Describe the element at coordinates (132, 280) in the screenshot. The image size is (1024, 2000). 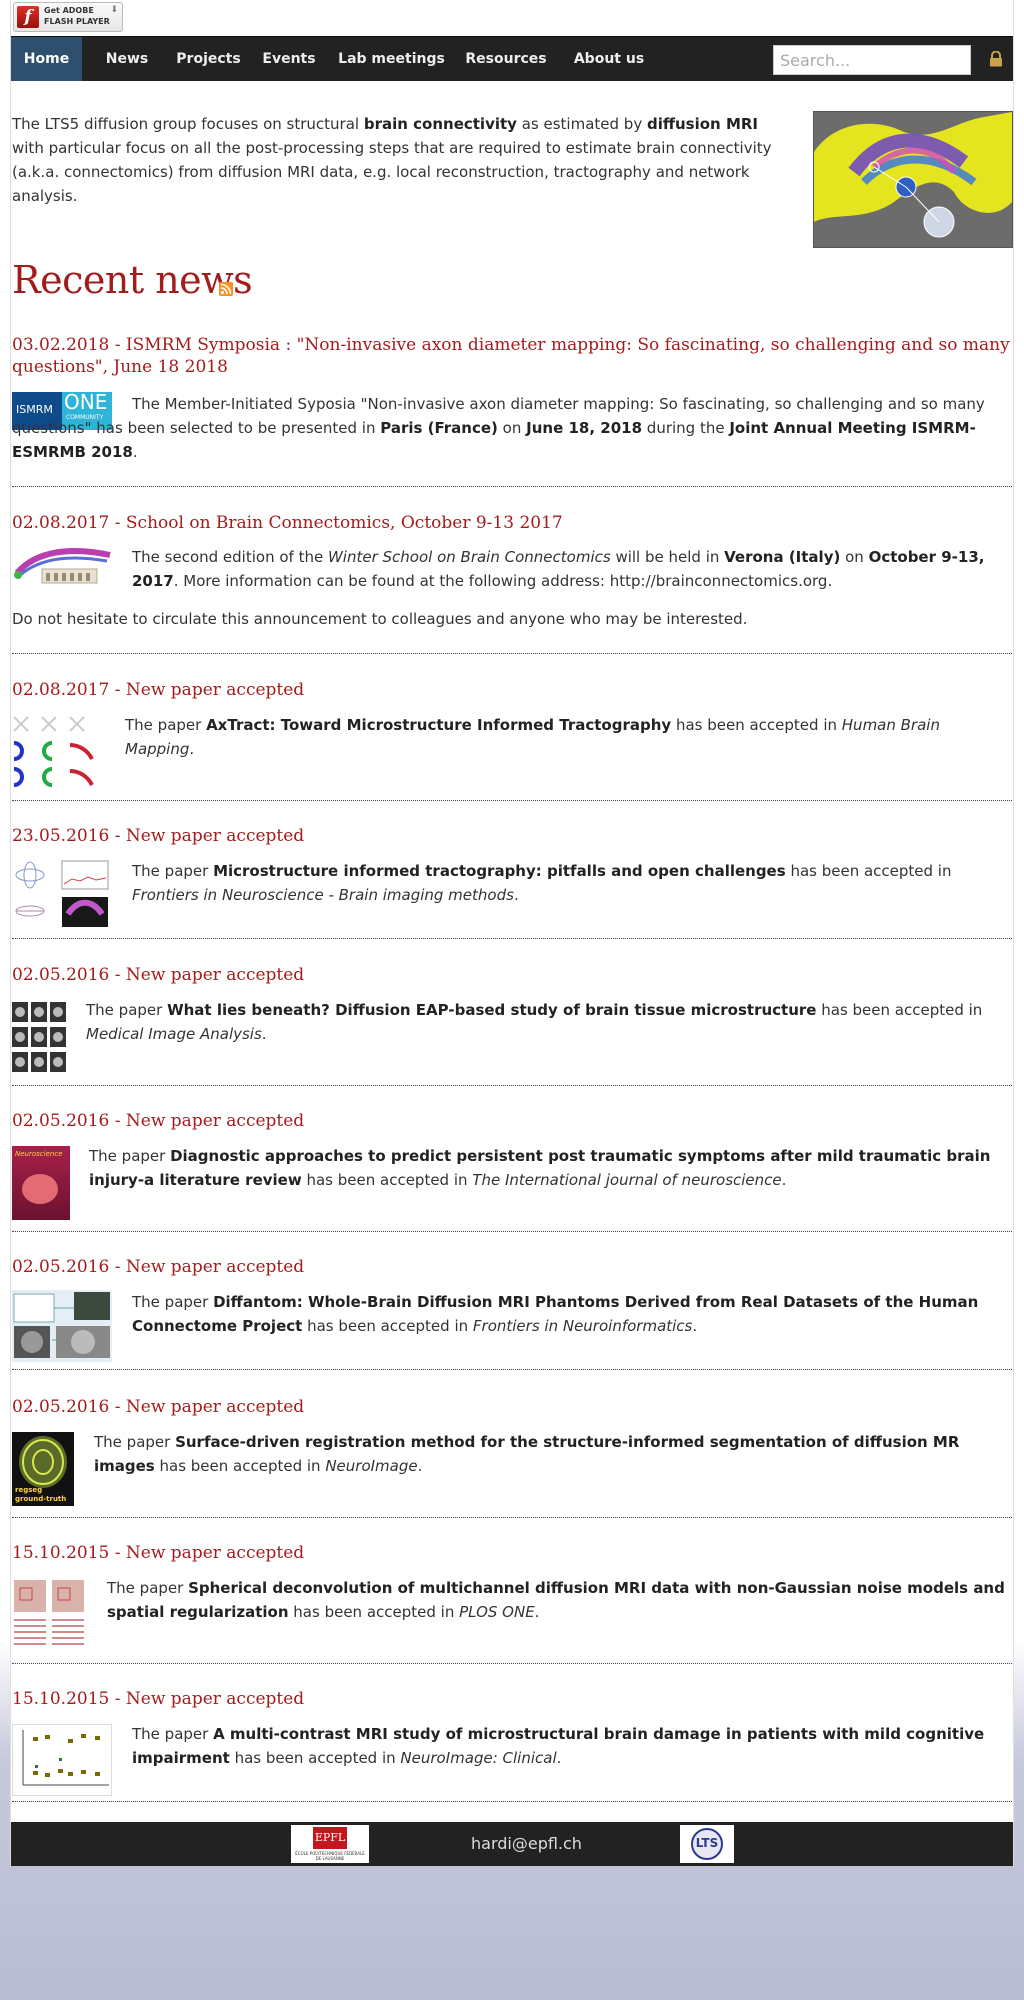
I see `recent-news-heading: Recent news` at that location.